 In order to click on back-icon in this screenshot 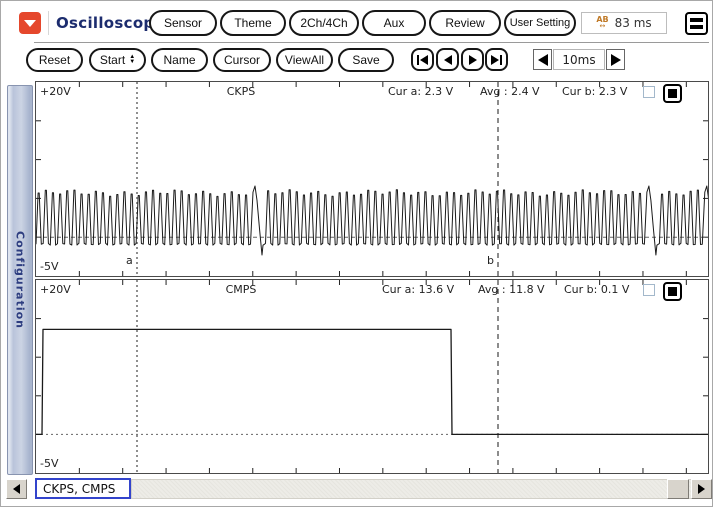, I will do `click(447, 59)`.